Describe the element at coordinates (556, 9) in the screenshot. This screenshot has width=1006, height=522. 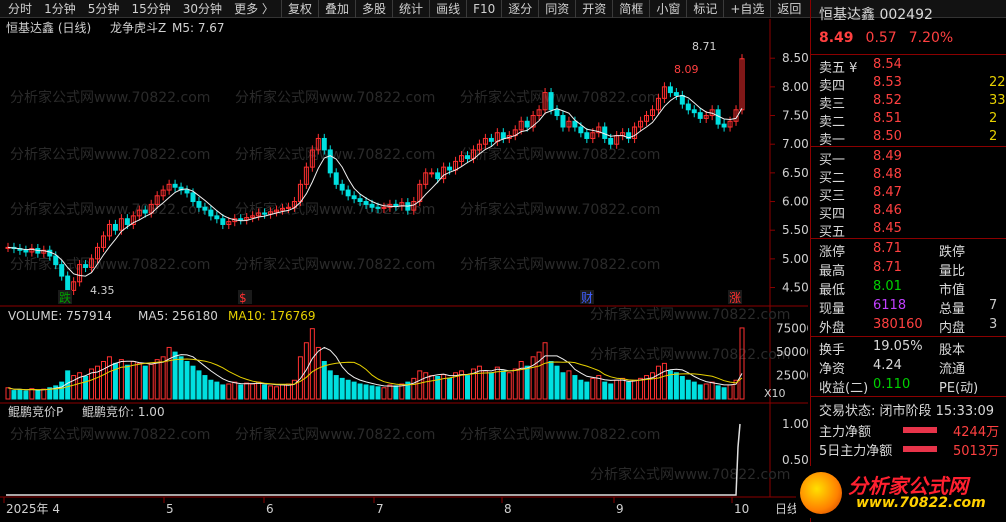
I see `toolbar-button-7: 同资` at that location.